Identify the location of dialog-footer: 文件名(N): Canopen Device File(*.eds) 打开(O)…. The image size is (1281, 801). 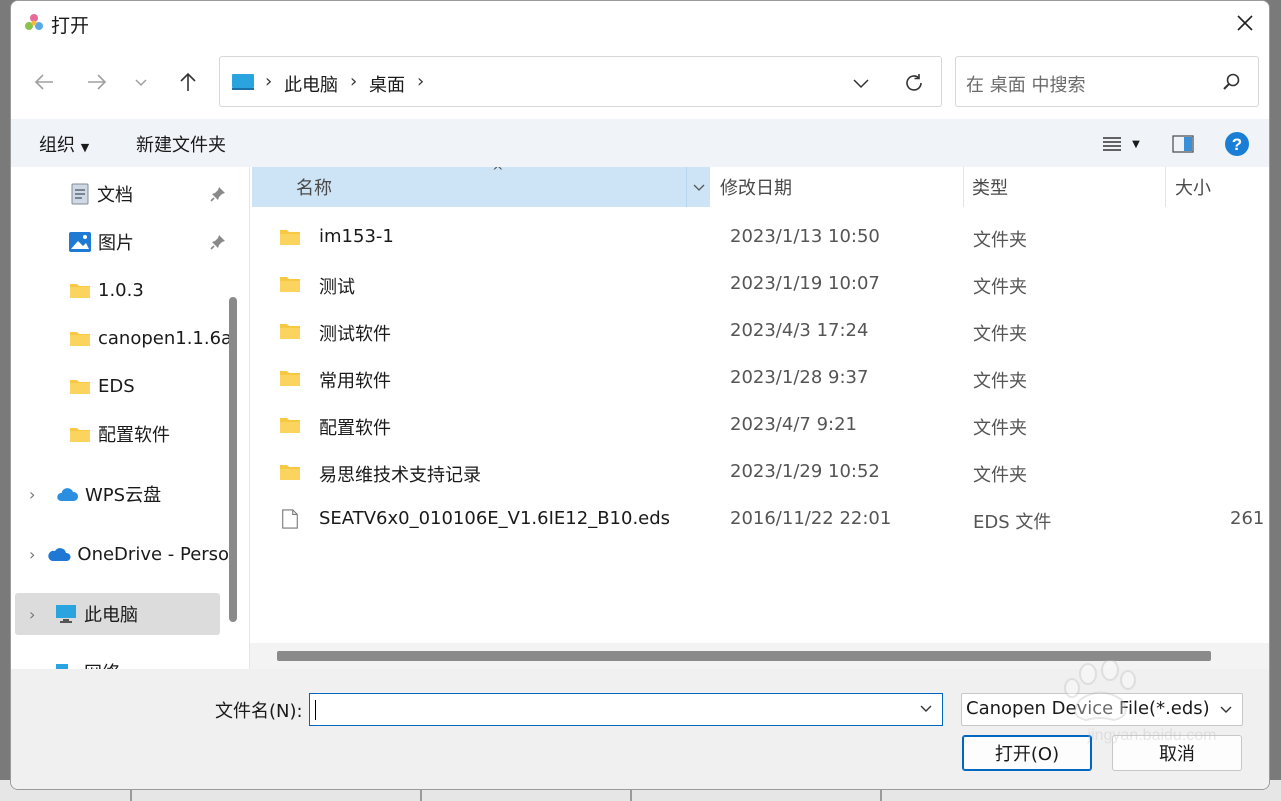
(640, 729).